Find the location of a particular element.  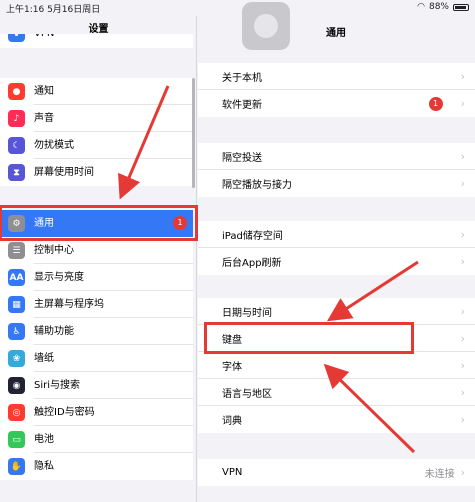

status-bar: 上午1:16 5月16日周日 ◠ 88% is located at coordinates (237, 8).